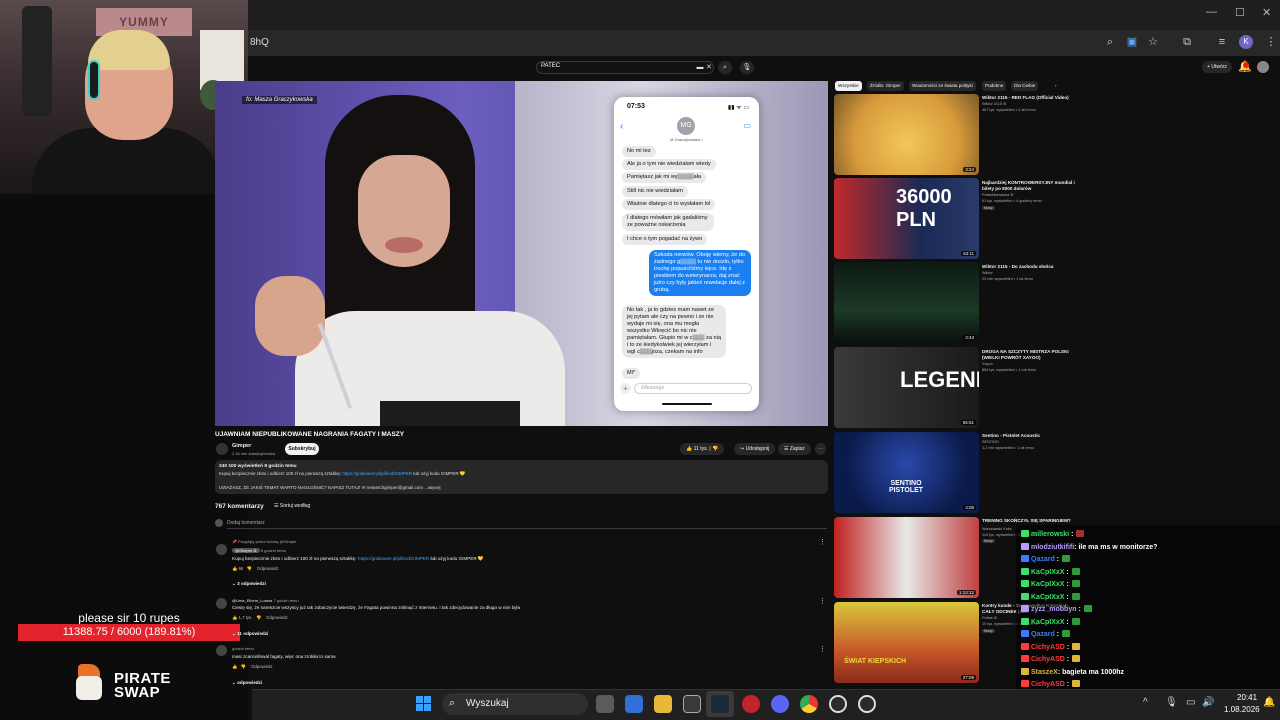 The height and width of the screenshot is (720, 1280). What do you see at coordinates (709, 67) in the screenshot?
I see `clear-search-icon: ✕` at bounding box center [709, 67].